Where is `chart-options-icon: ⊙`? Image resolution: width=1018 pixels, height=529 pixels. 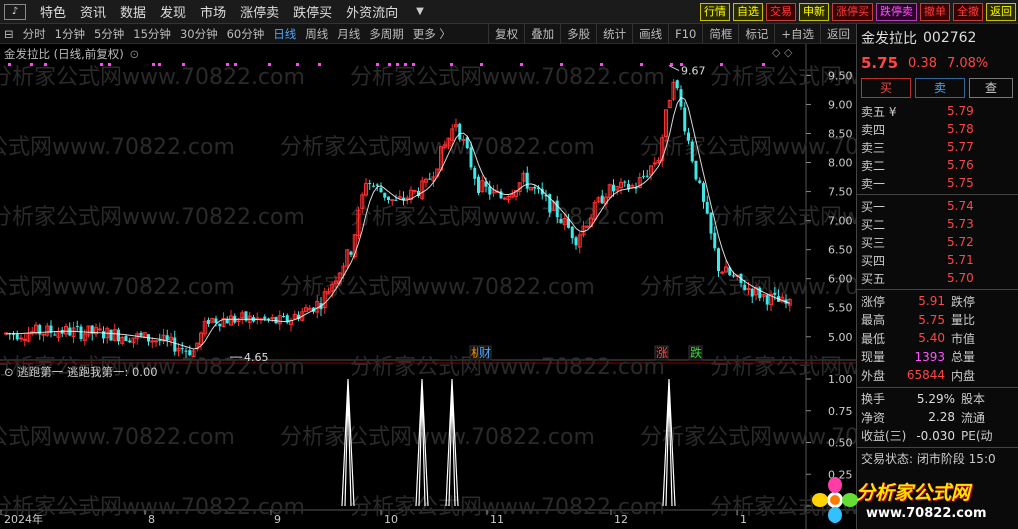 chart-options-icon: ⊙ is located at coordinates (134, 54).